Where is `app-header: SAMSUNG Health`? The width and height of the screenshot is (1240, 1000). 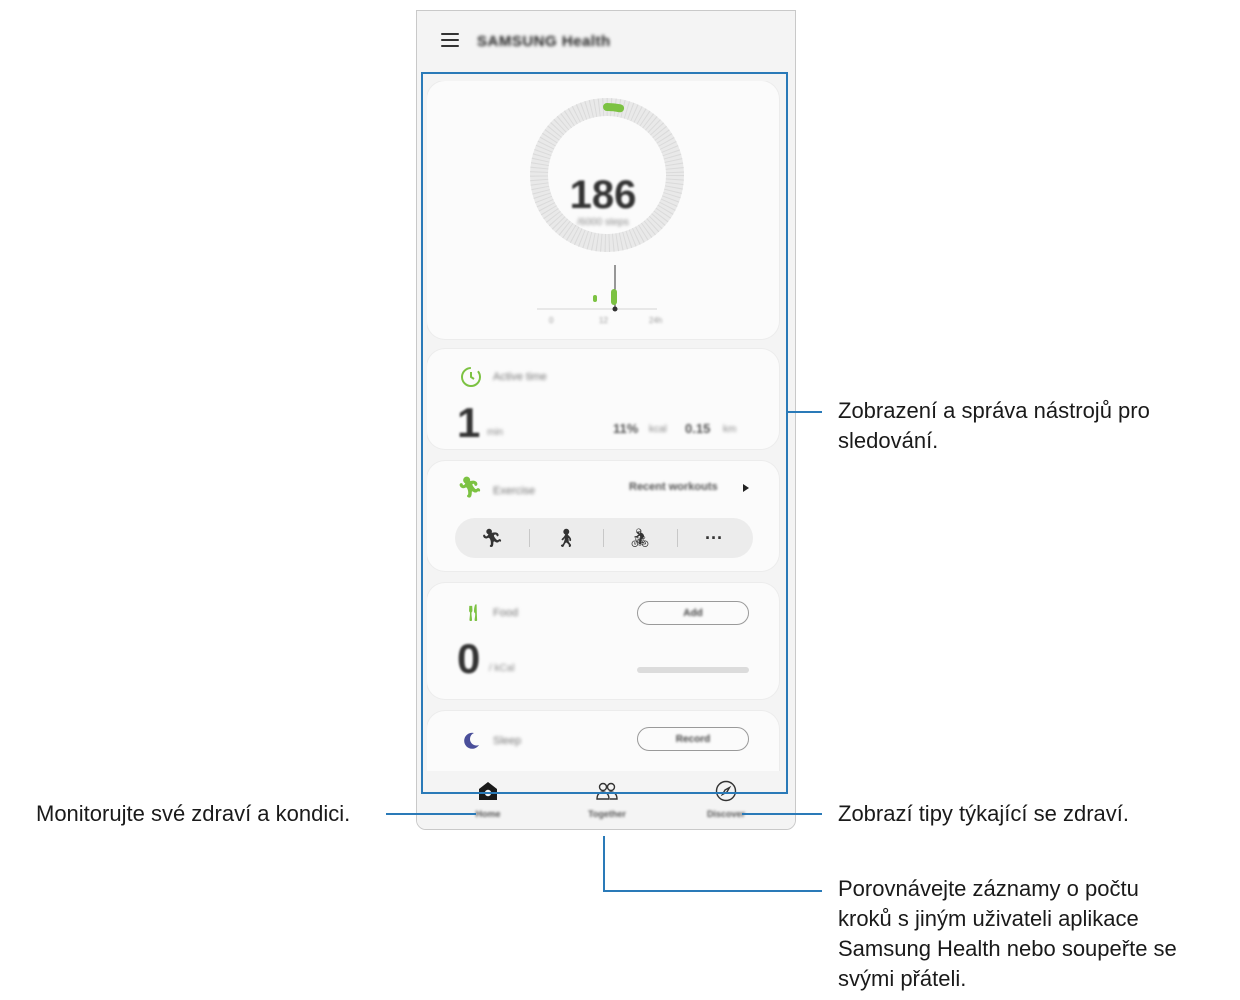
app-header: SAMSUNG Health is located at coordinates (606, 43).